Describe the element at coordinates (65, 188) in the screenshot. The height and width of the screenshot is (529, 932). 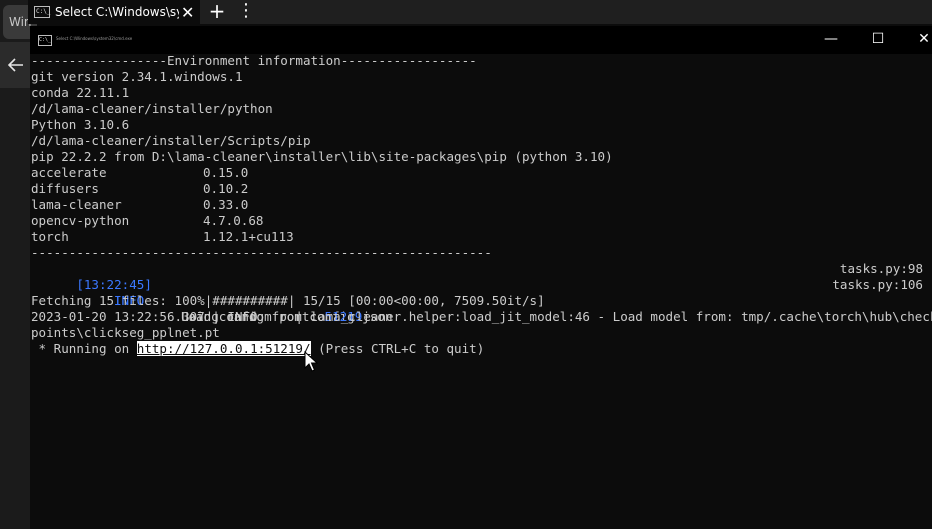
I see `package-name: diffusers` at that location.